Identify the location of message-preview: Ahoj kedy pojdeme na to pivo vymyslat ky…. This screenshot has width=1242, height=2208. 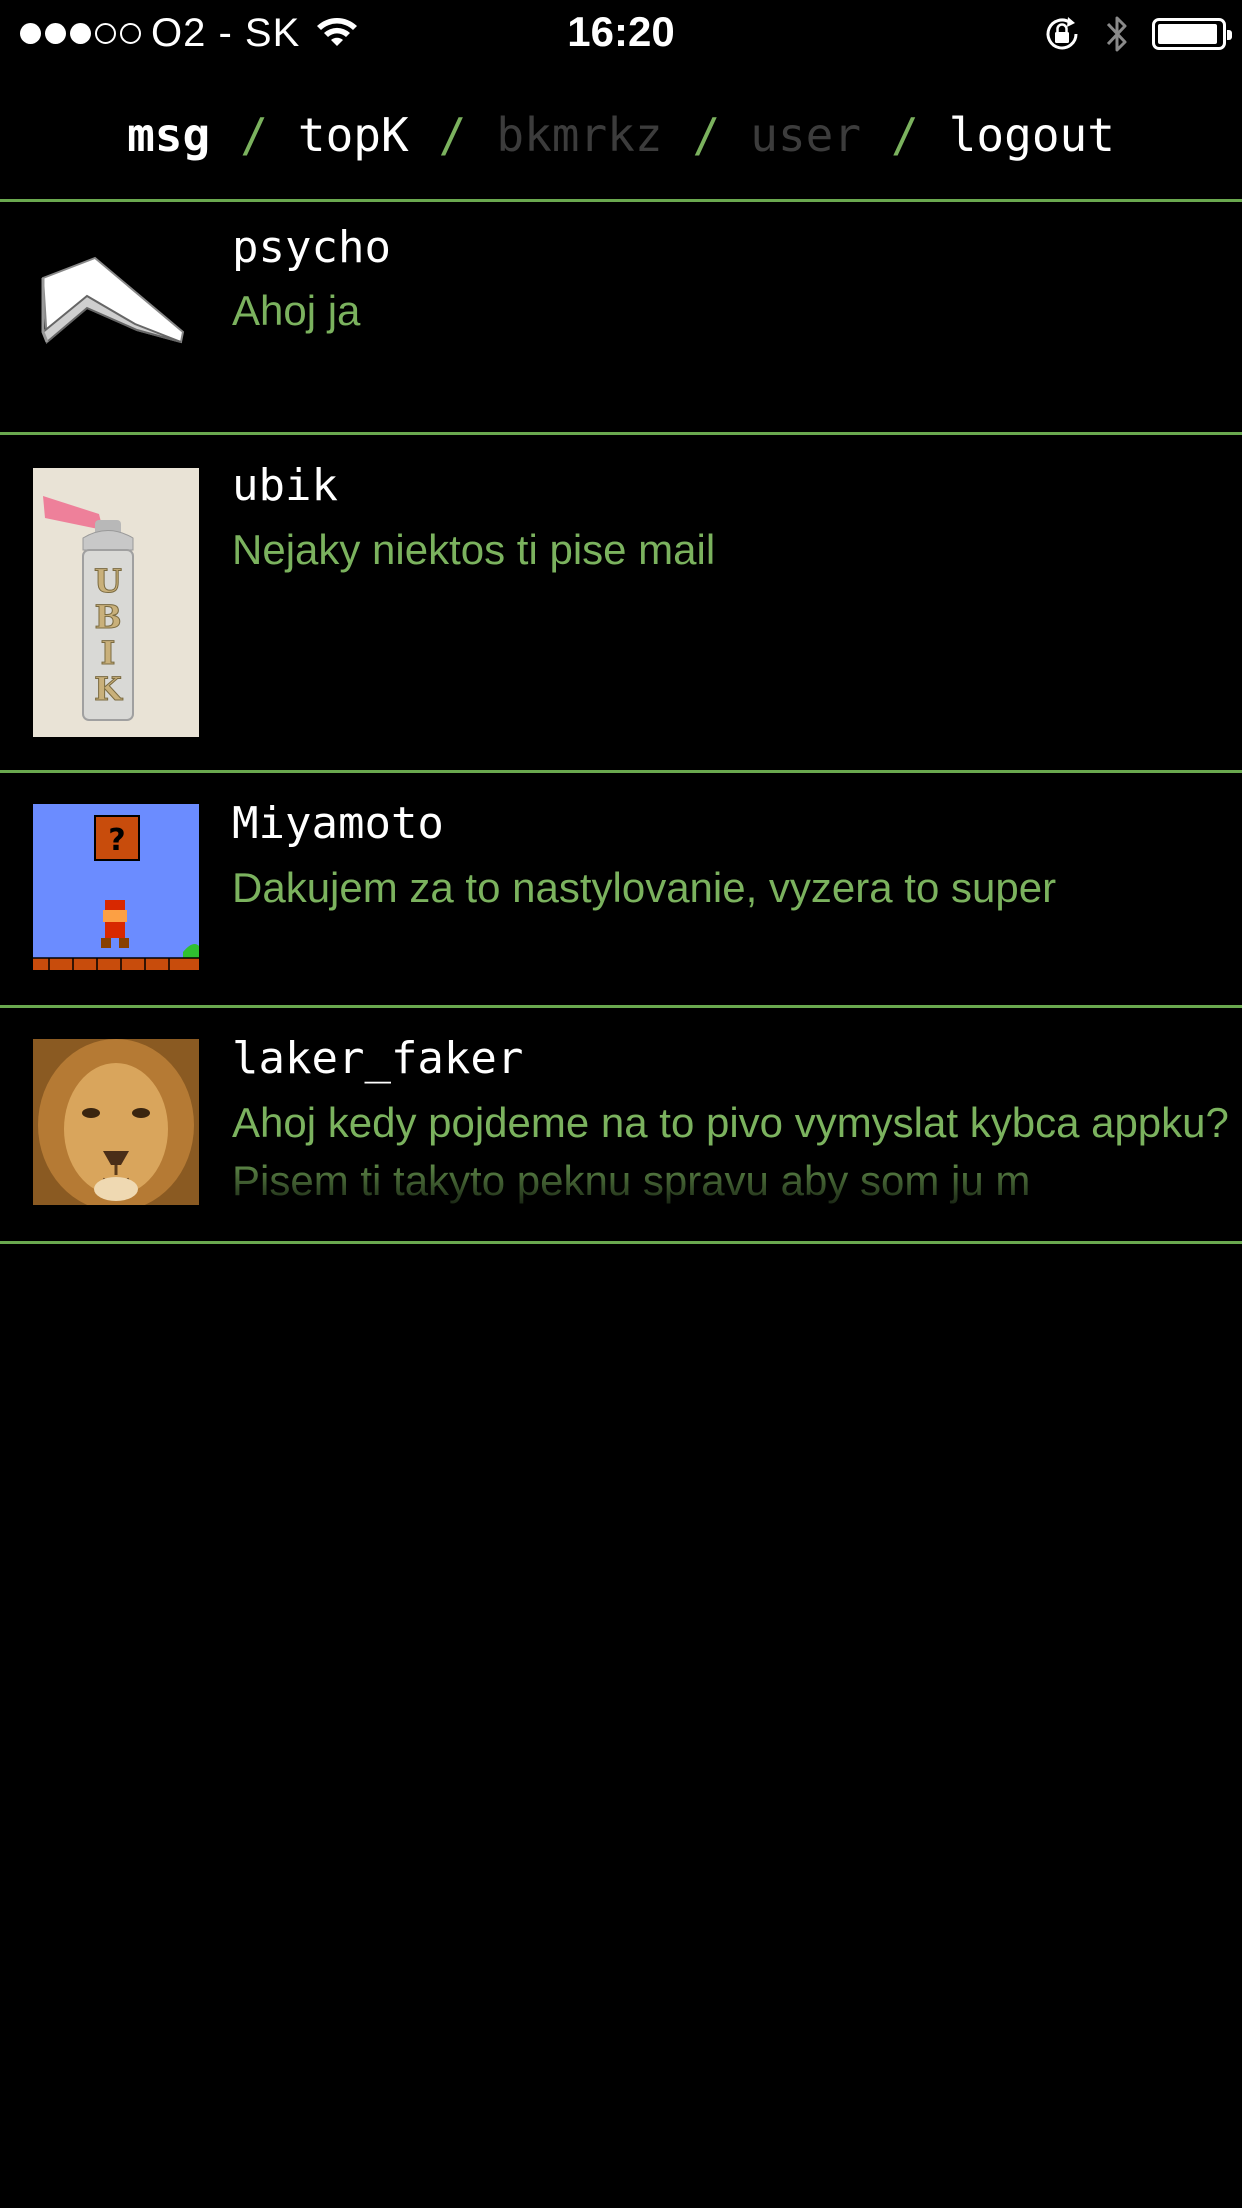
(730, 1151).